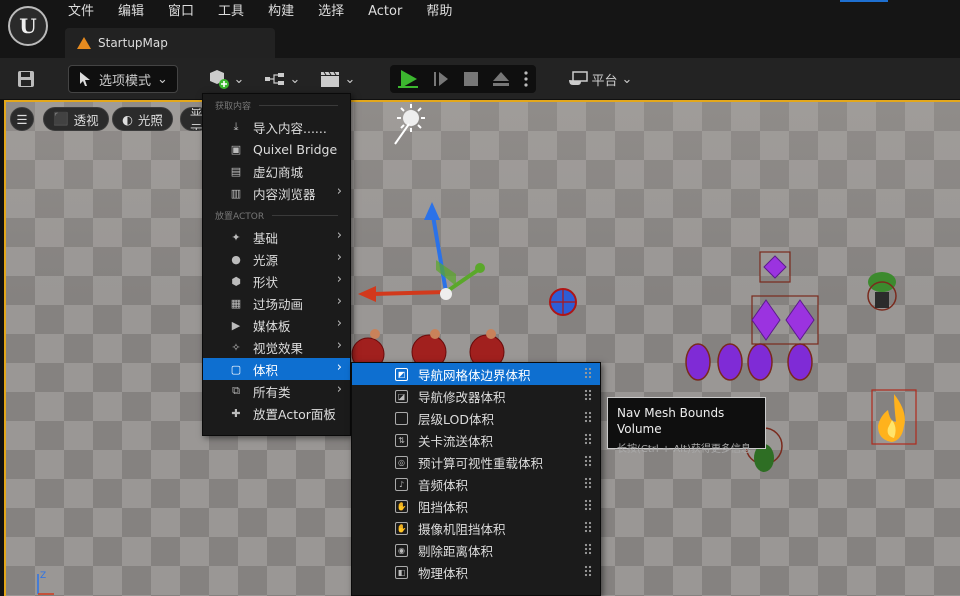 The width and height of the screenshot is (960, 596). What do you see at coordinates (476, 550) in the screenshot?
I see `menu-cull-distance-volume: ◉ 剔除距离体积` at bounding box center [476, 550].